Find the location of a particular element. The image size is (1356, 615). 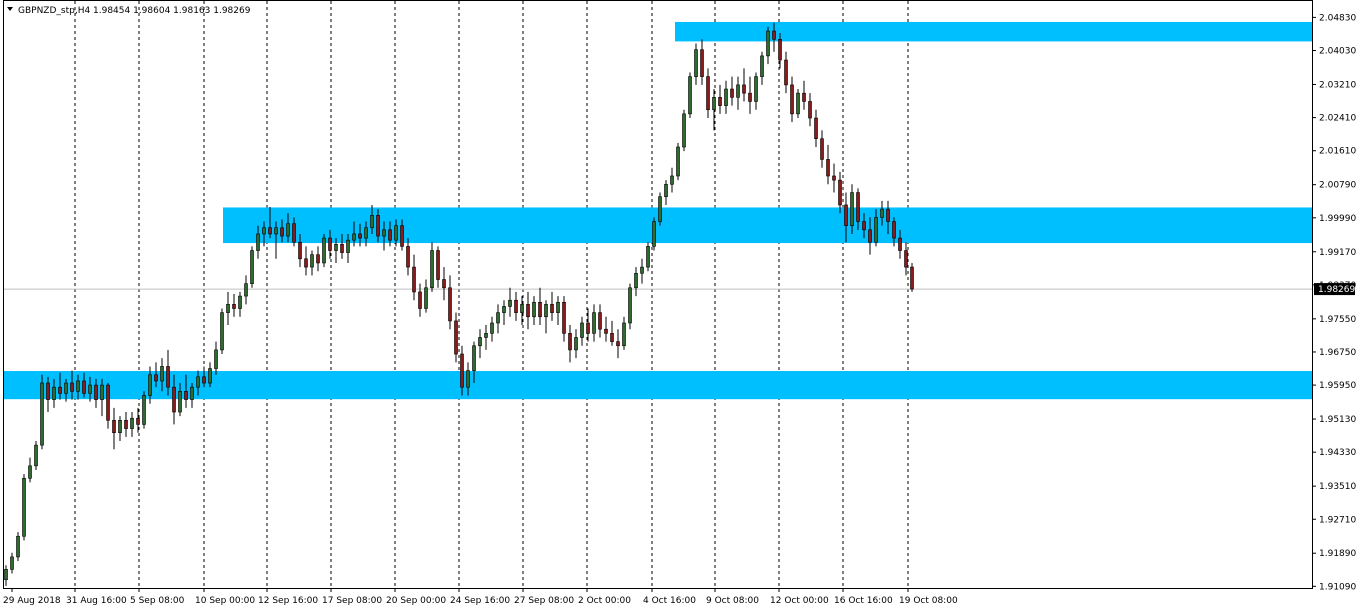

x-tick-label: 20 Sep 00:00 is located at coordinates (416, 601).